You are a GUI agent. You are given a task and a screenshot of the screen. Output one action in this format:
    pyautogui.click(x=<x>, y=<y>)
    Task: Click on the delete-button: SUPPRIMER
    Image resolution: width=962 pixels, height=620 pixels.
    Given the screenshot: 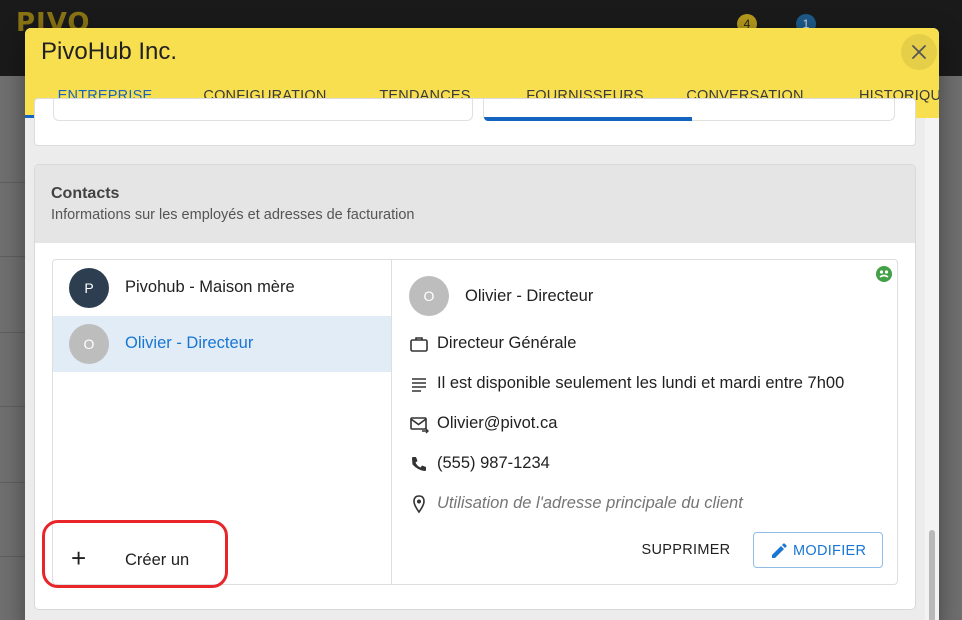 What is the action you would take?
    pyautogui.click(x=686, y=550)
    